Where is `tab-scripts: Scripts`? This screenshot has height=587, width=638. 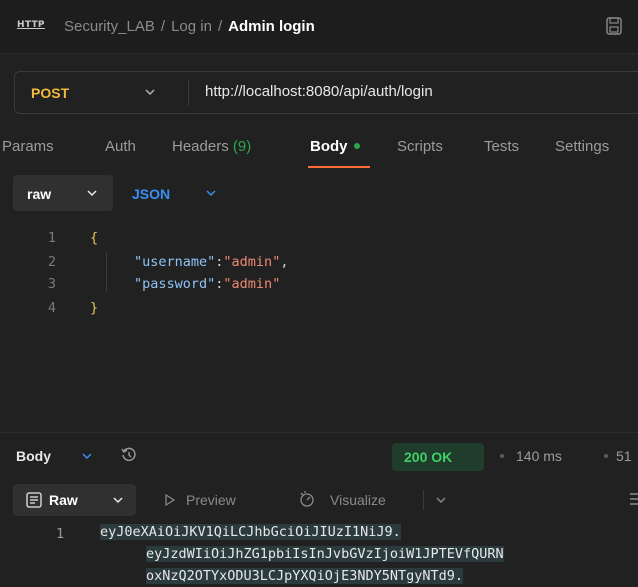
tab-scripts: Scripts is located at coordinates (420, 146).